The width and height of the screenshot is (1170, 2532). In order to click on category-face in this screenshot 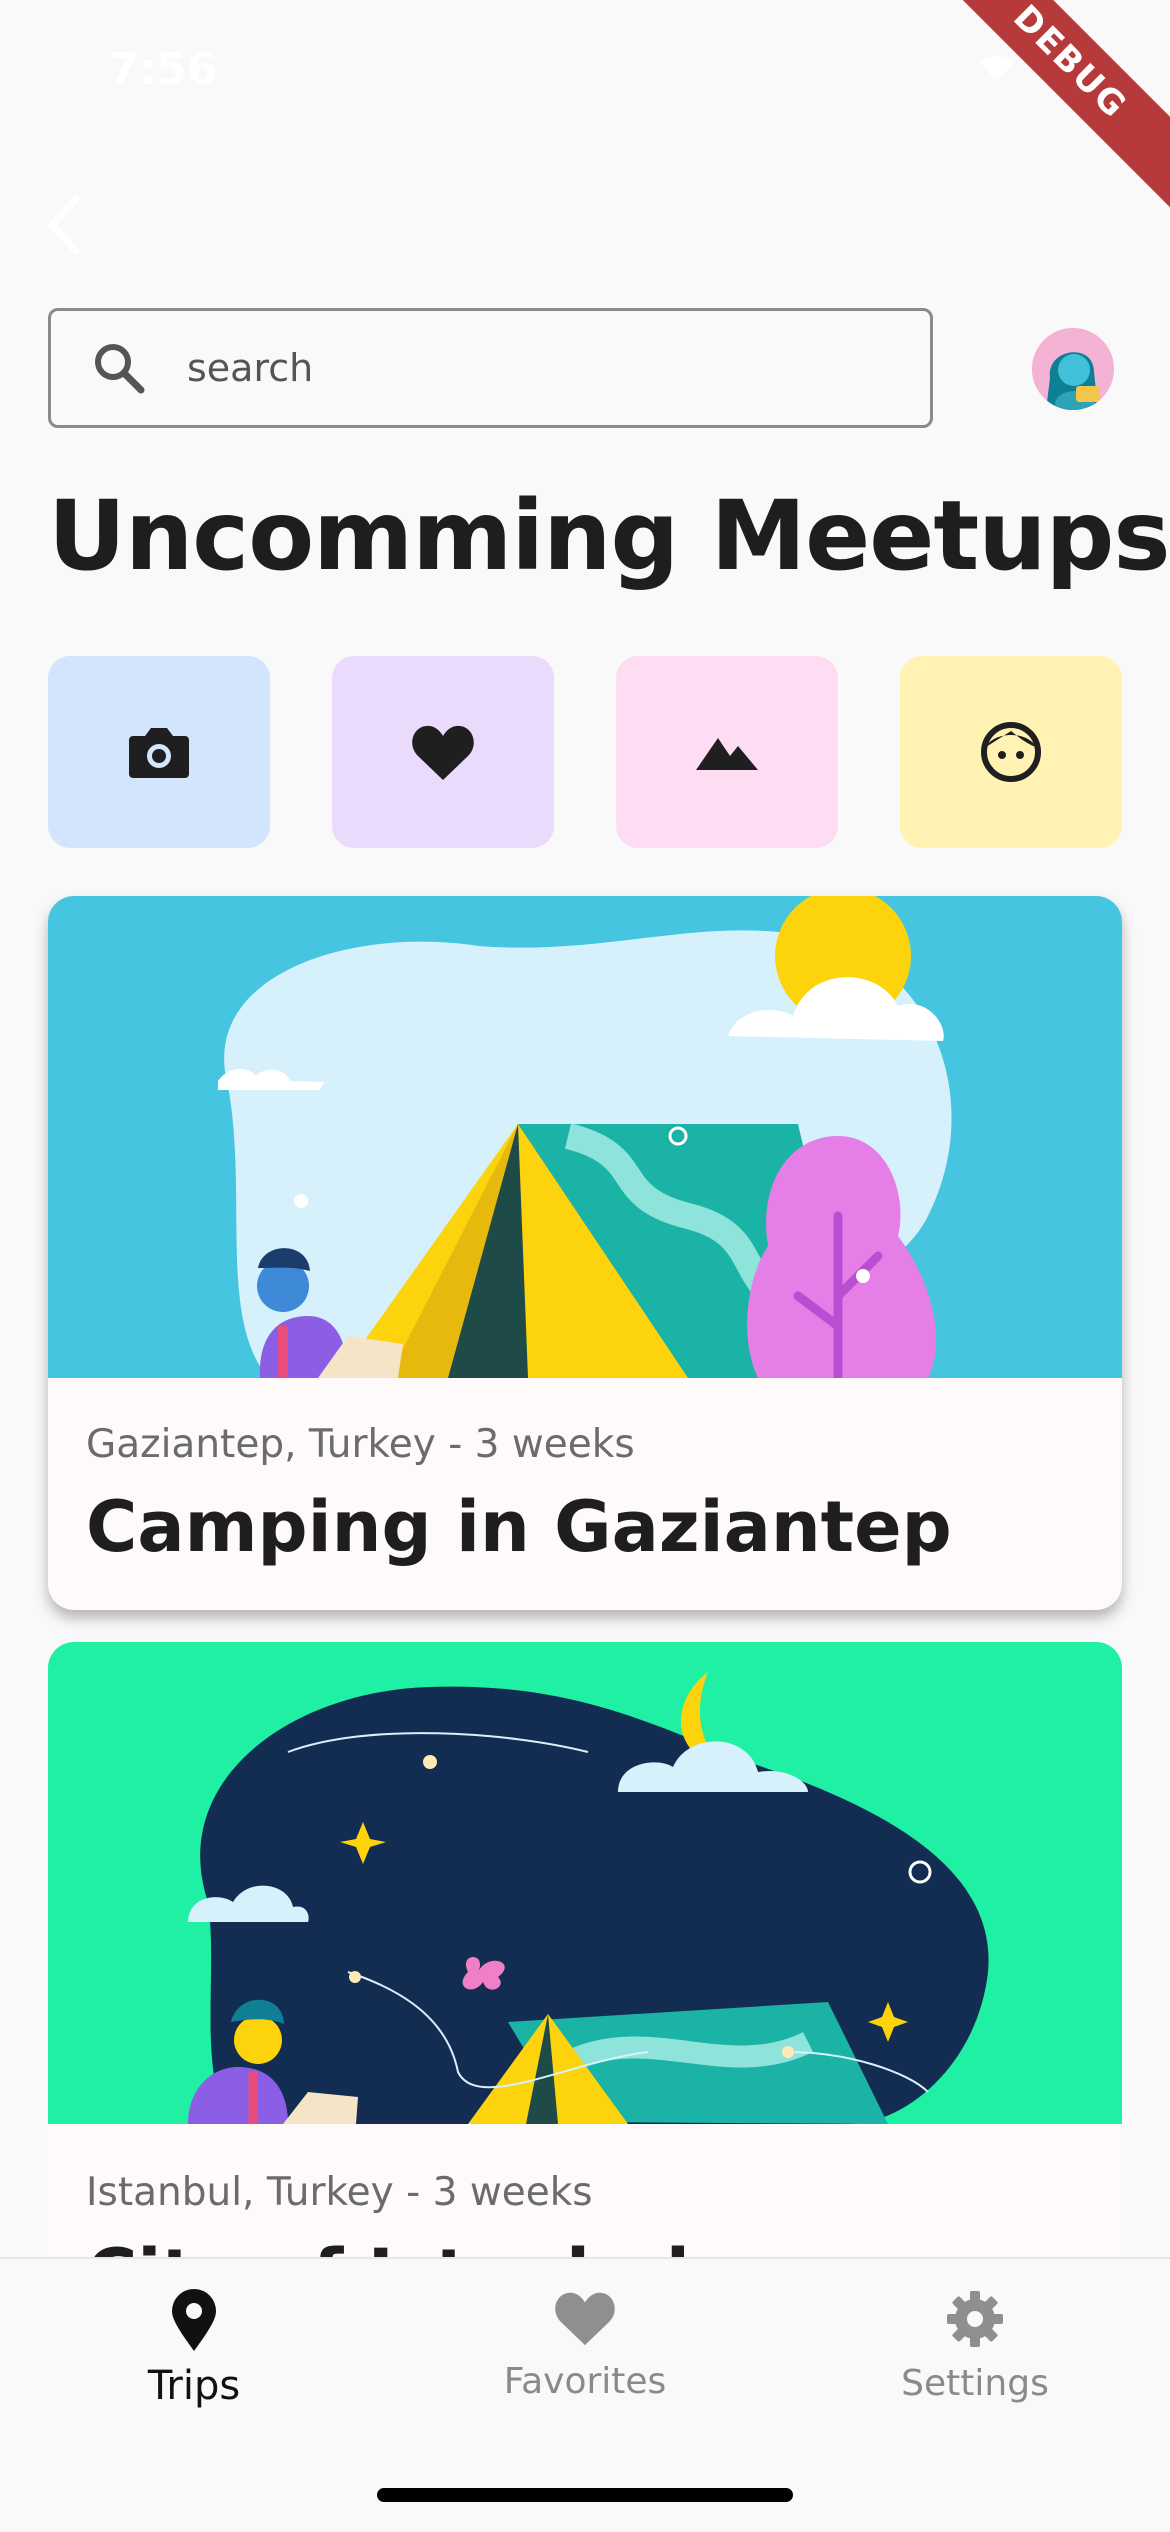, I will do `click(1011, 752)`.